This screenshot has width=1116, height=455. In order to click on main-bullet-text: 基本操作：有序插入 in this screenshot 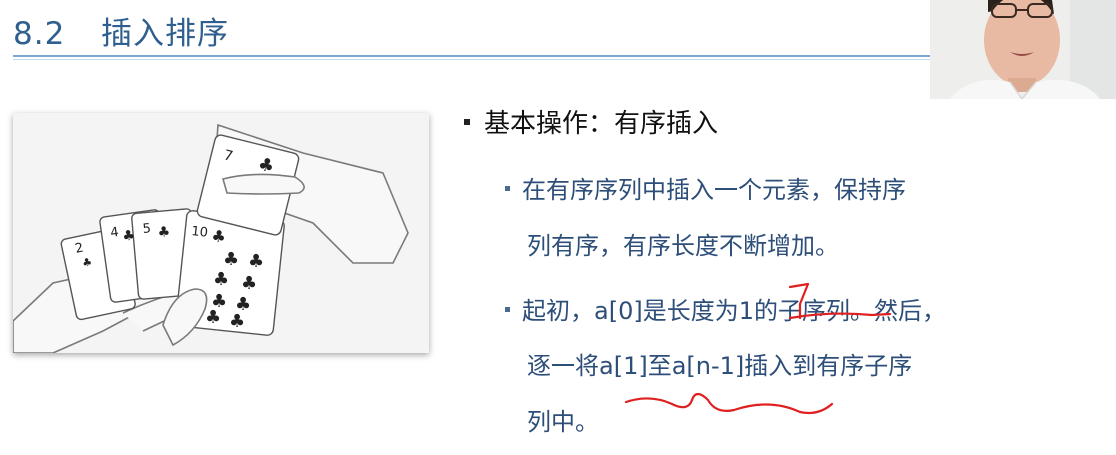, I will do `click(601, 124)`.